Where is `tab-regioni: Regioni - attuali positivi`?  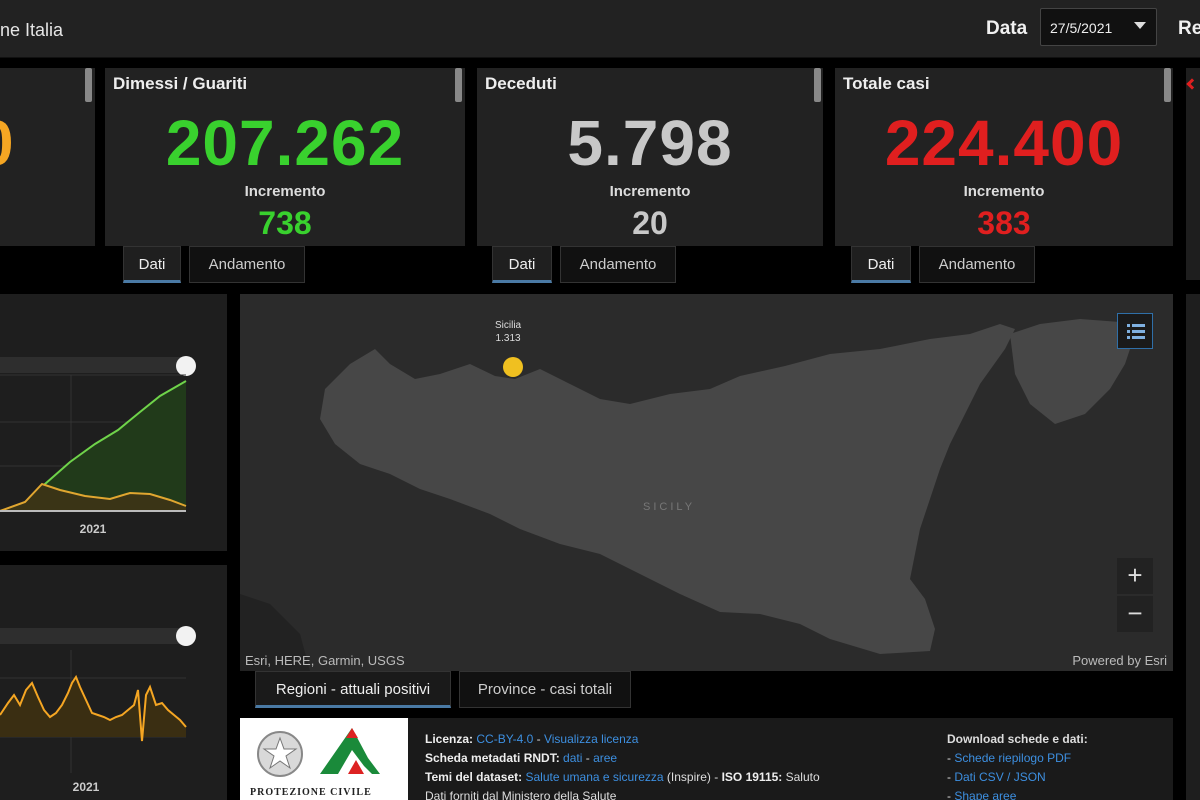 tab-regioni: Regioni - attuali positivi is located at coordinates (353, 689).